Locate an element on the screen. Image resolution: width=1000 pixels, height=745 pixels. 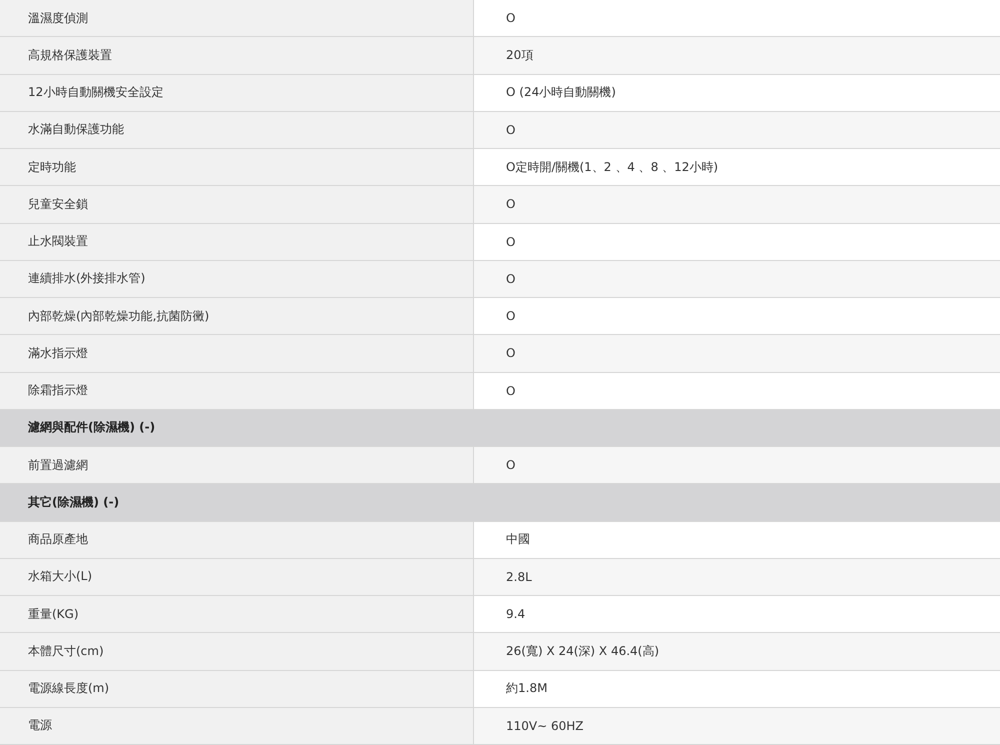
spec-label: 除霜指示燈 is located at coordinates (237, 390).